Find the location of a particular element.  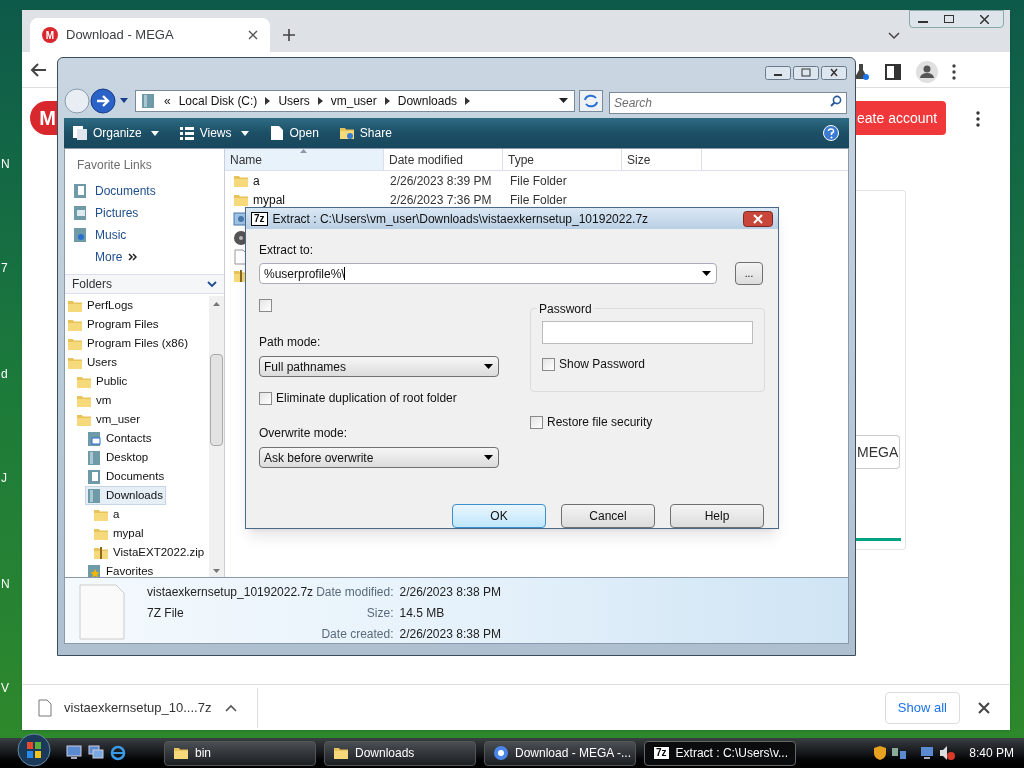

breadcrumb-overflow: « is located at coordinates (167, 101).